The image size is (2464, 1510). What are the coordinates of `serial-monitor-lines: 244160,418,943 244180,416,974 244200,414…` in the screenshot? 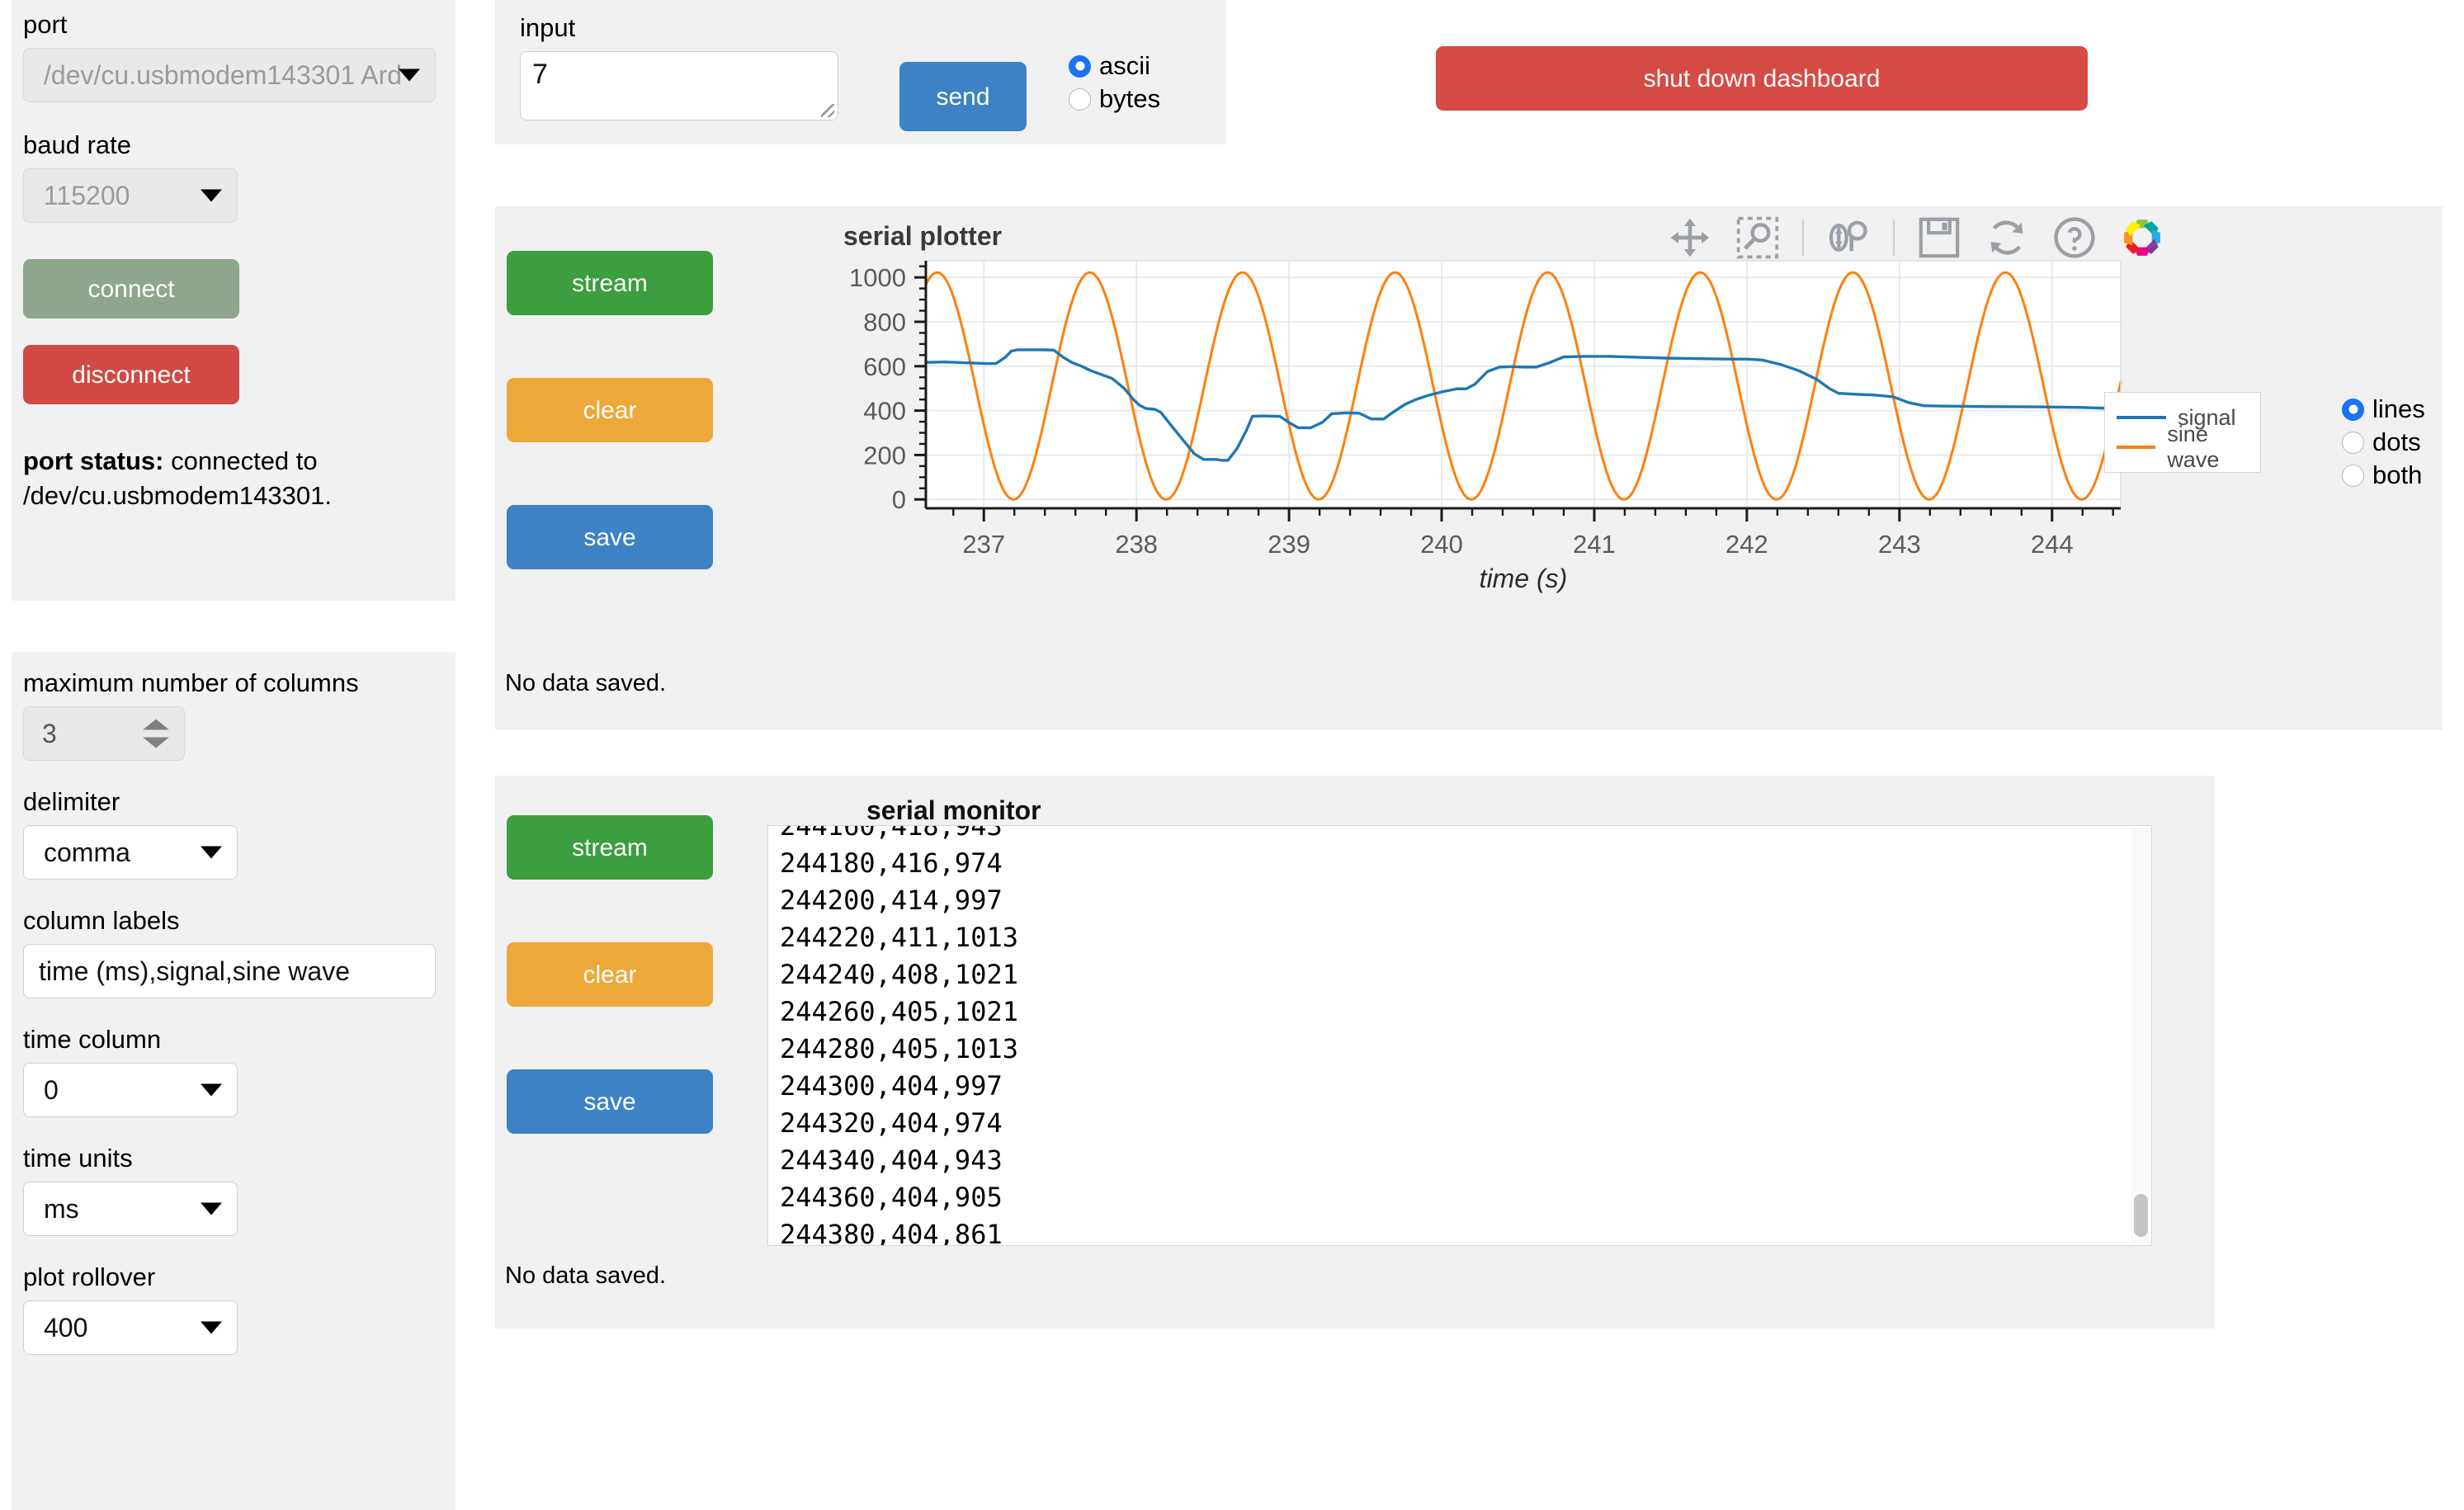 It's located at (899, 1035).